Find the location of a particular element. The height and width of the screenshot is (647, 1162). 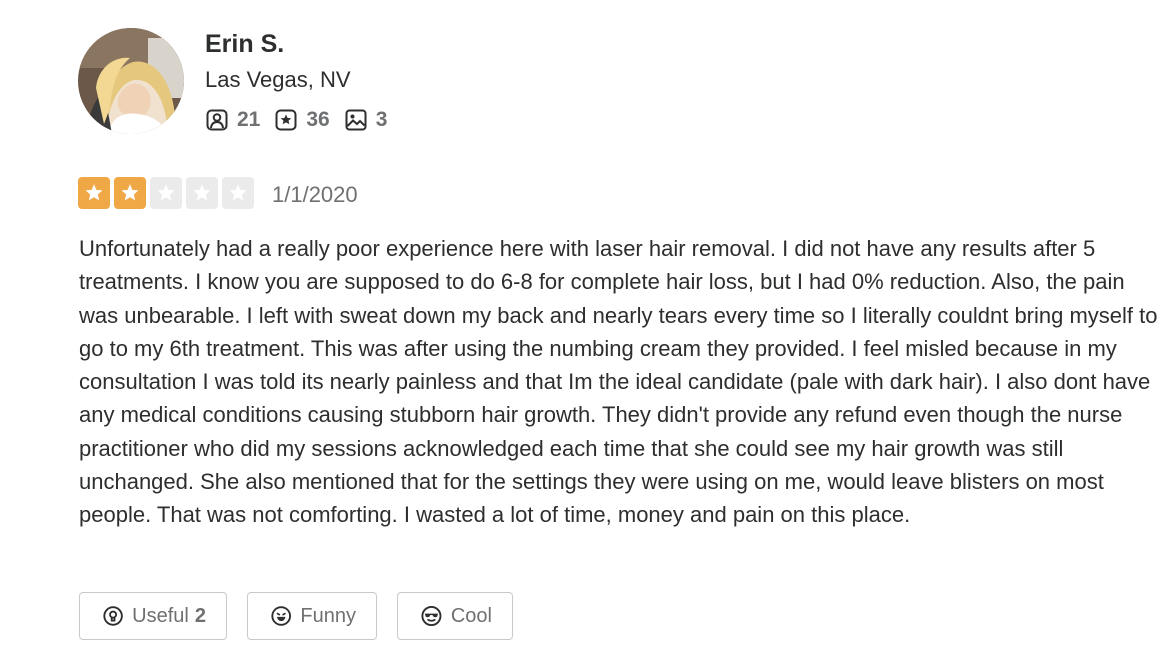

sunglasses-face-icon is located at coordinates (431, 616).